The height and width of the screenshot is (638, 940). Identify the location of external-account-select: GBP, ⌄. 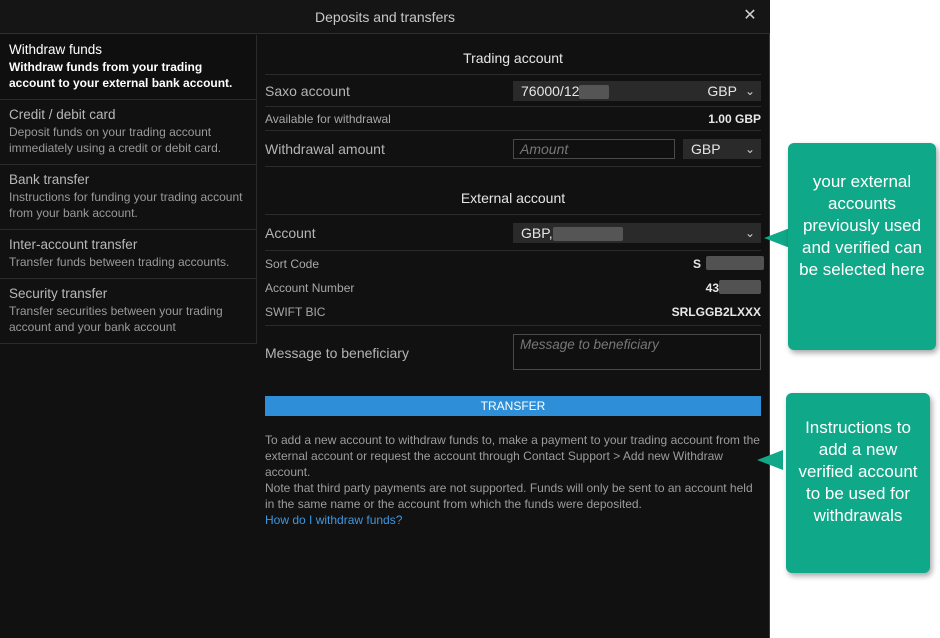
(637, 233).